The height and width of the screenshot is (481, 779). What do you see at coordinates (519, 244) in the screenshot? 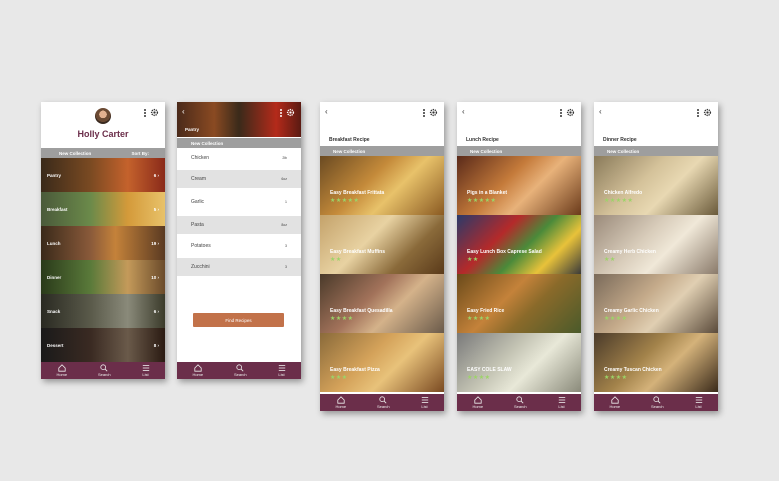
I see `recipe-card: Easy Lunch Box Caprese Salad ★★` at bounding box center [519, 244].